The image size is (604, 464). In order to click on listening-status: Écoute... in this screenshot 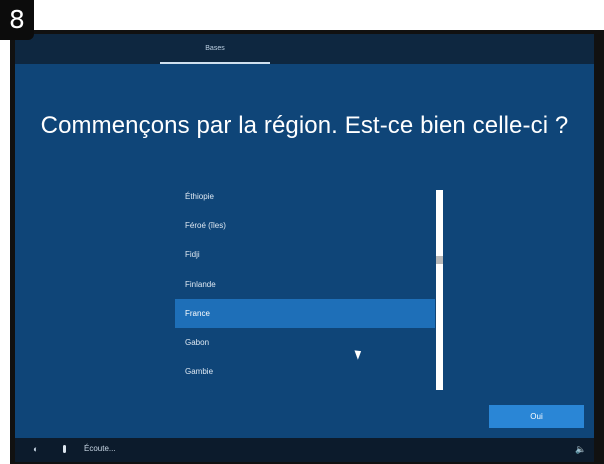, I will do `click(100, 448)`.